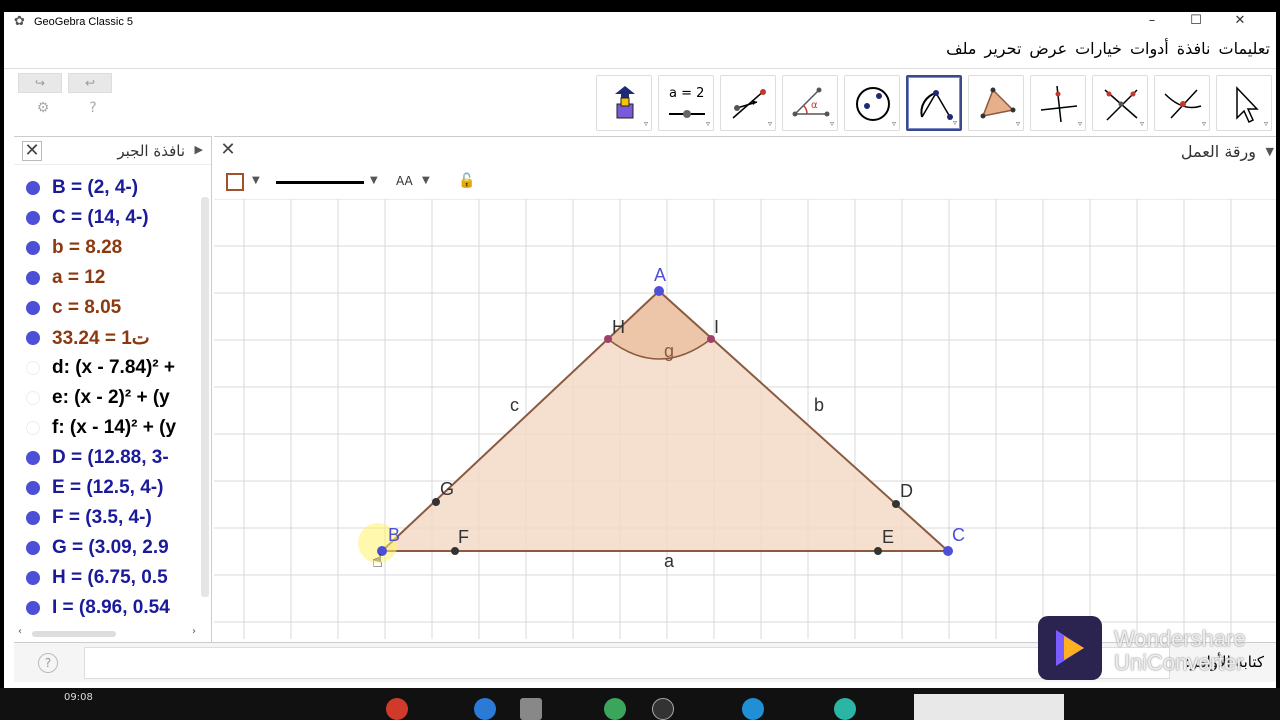 The image size is (1280, 720). What do you see at coordinates (878, 551) in the screenshot?
I see `point-E` at bounding box center [878, 551].